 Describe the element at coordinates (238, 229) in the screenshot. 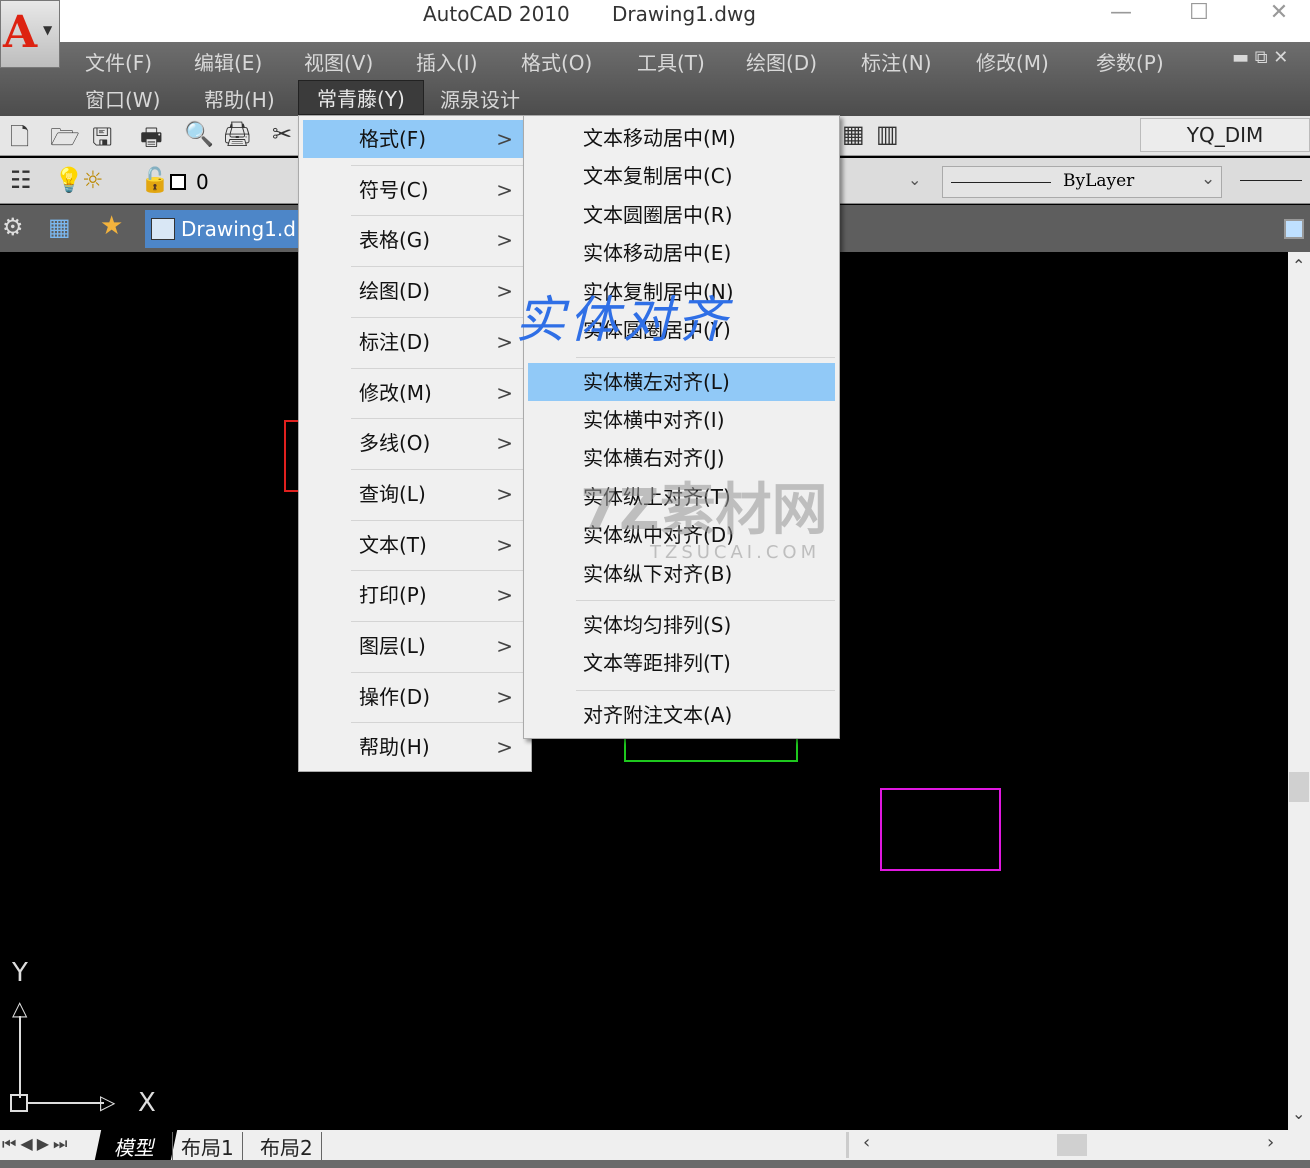

I see `document-tab-label: Drawing1.d` at that location.